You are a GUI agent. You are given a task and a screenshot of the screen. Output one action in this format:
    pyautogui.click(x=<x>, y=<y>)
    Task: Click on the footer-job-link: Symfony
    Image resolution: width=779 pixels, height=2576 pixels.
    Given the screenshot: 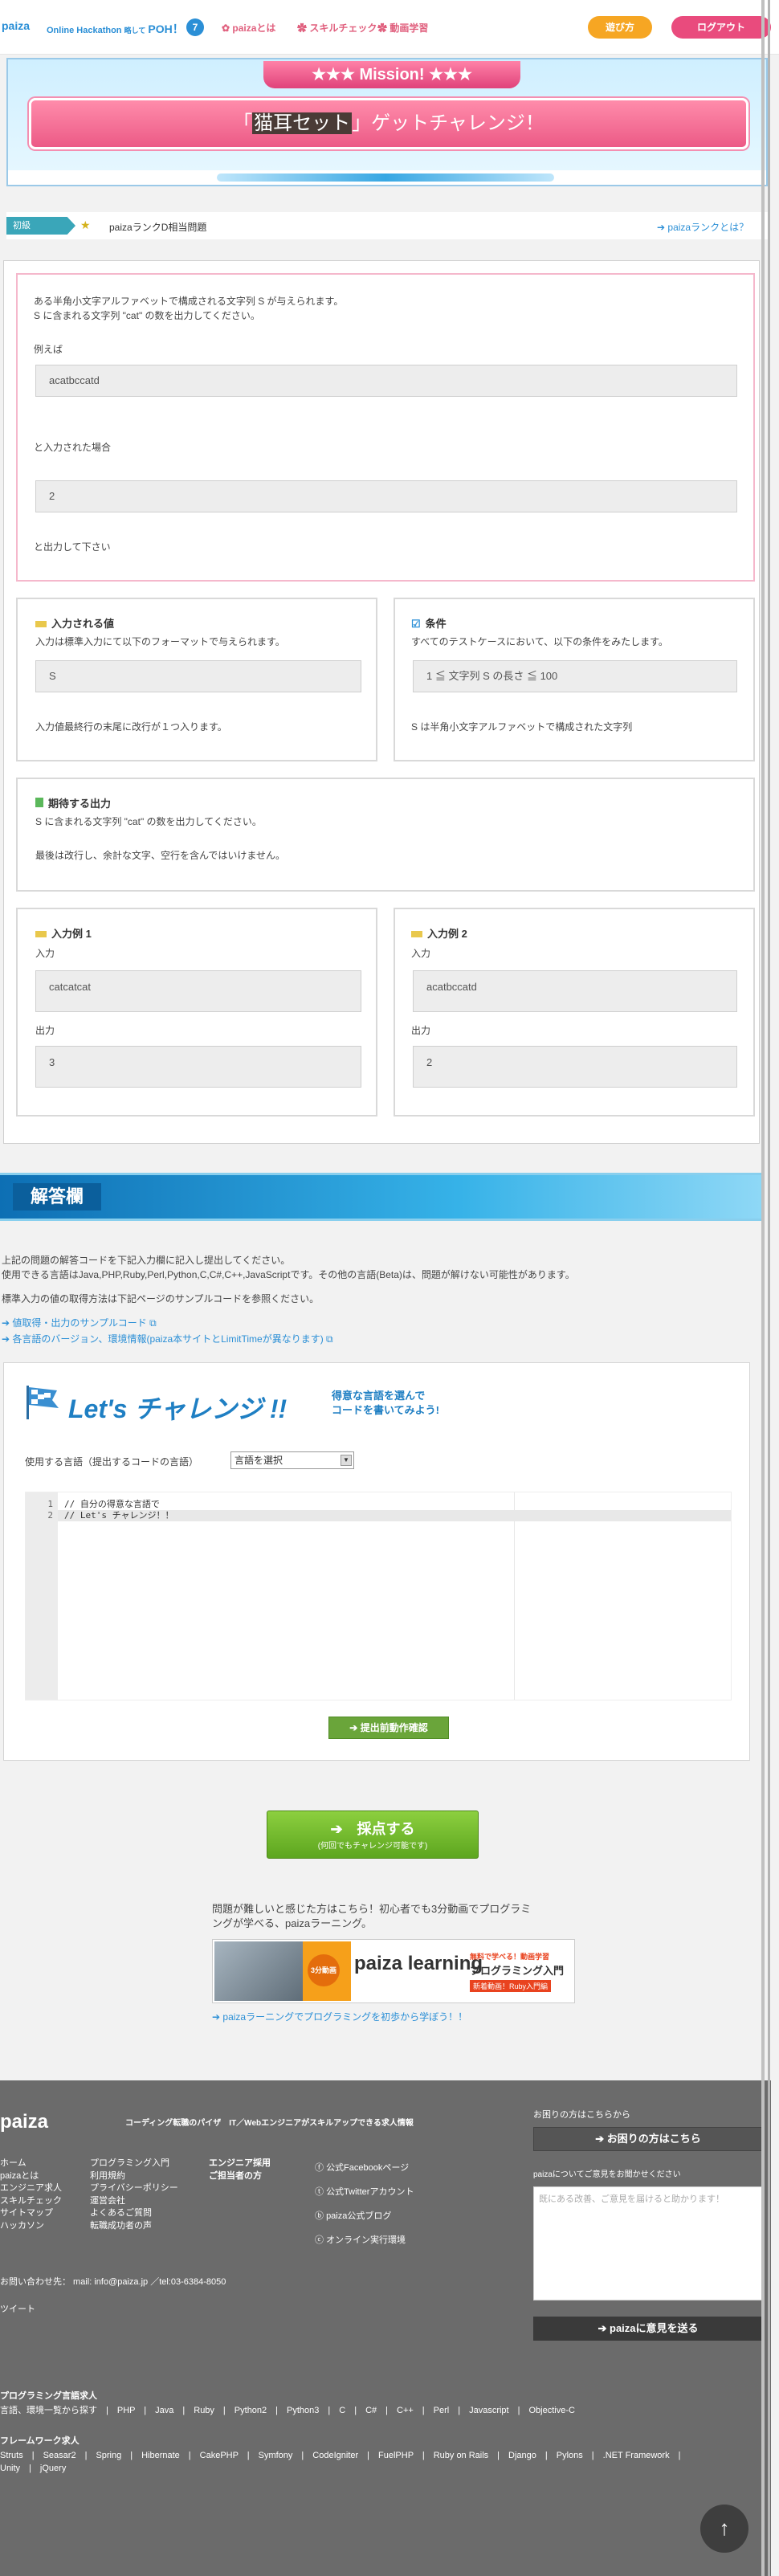 What is the action you would take?
    pyautogui.click(x=276, y=2455)
    